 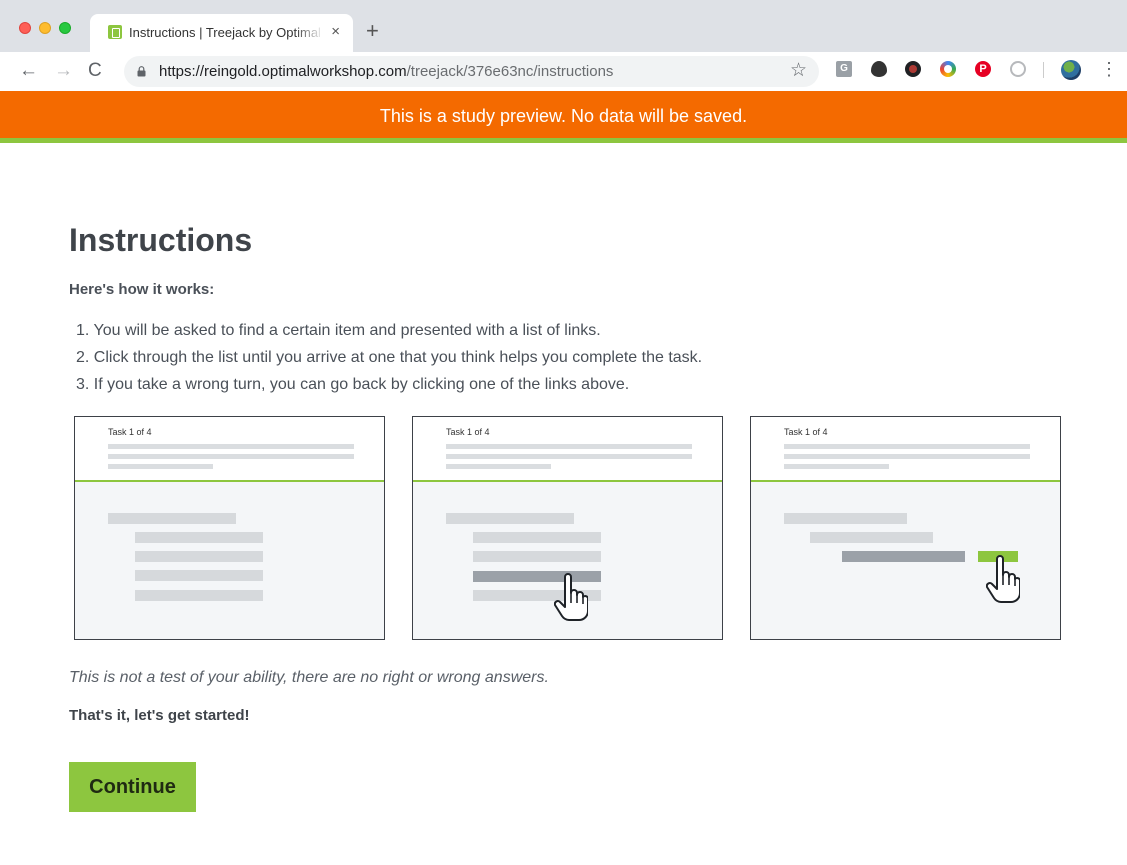 I want to click on window-minimize-button, so click(x=45, y=28).